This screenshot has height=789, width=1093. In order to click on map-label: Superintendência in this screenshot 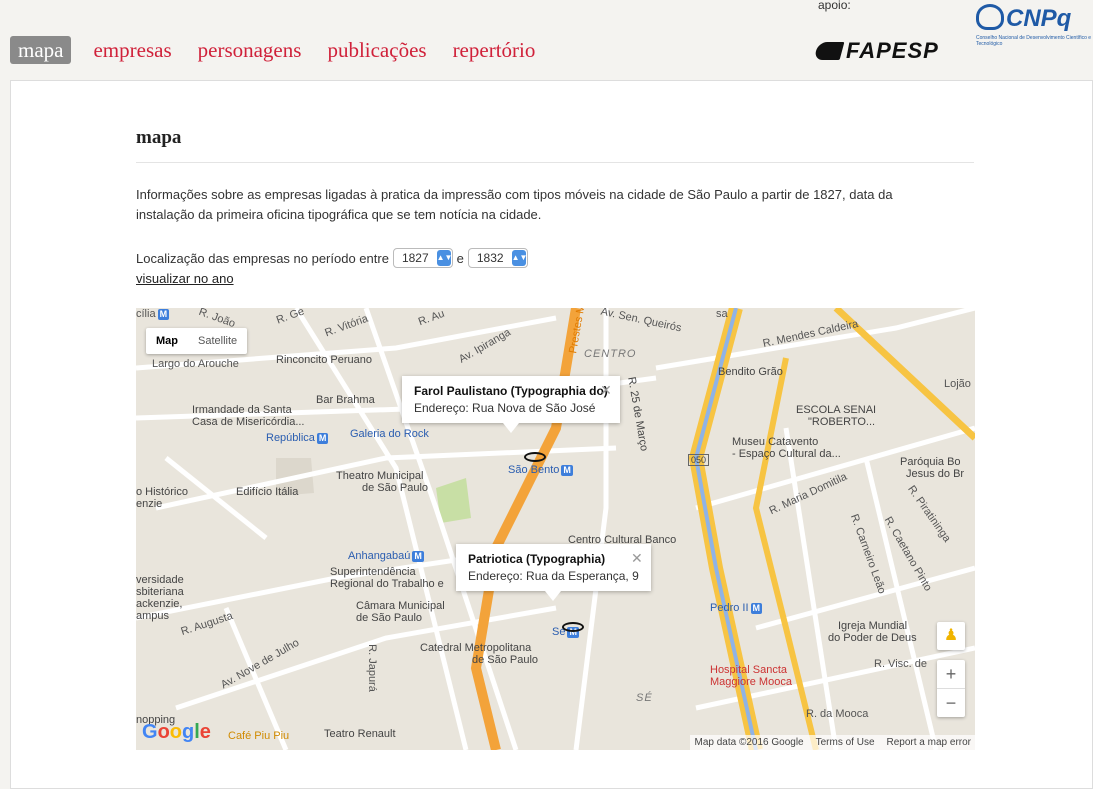, I will do `click(373, 572)`.